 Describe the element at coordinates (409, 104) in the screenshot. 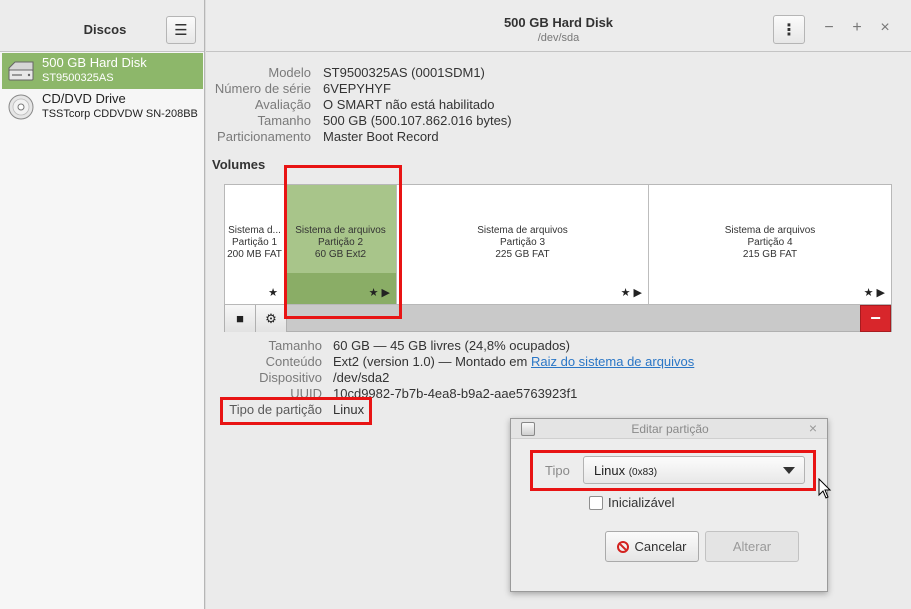

I see `assessment-value: O SMART não está habilitado` at that location.